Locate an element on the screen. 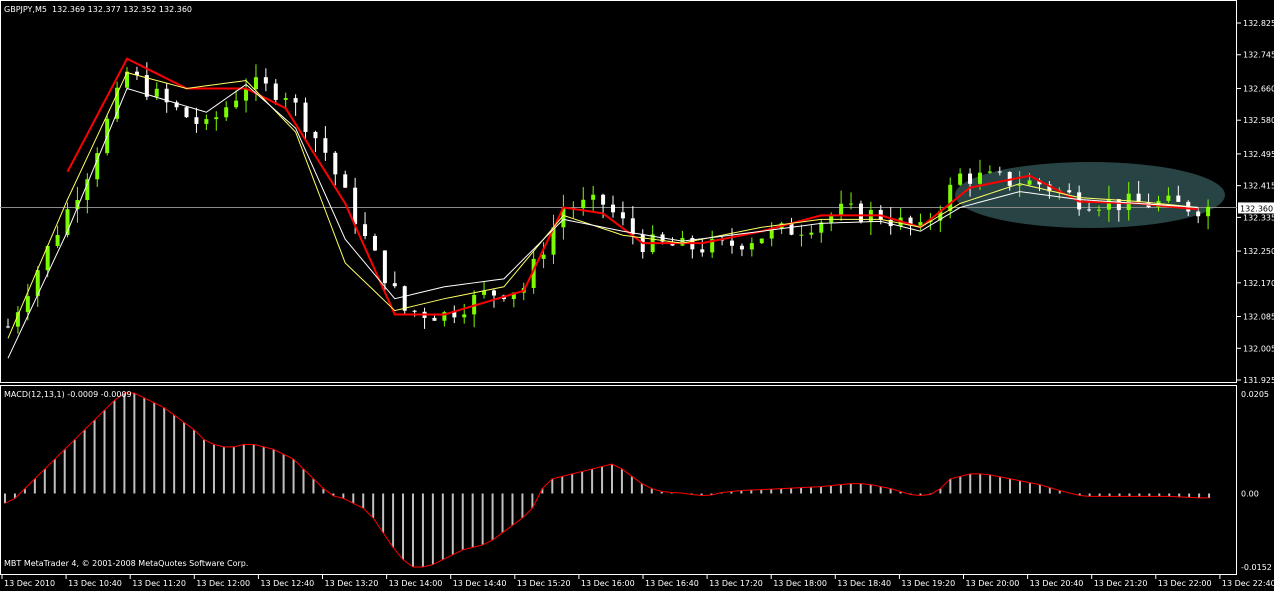 The height and width of the screenshot is (591, 1274). price-tick-label: 132.005 is located at coordinates (1258, 348).